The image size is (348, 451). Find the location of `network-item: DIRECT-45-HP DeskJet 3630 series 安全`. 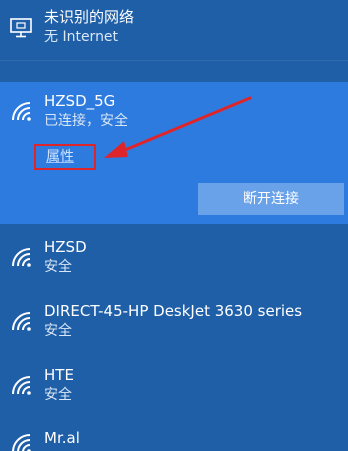

network-item: DIRECT-45-HP DeskJet 3630 series 安全 is located at coordinates (174, 322).